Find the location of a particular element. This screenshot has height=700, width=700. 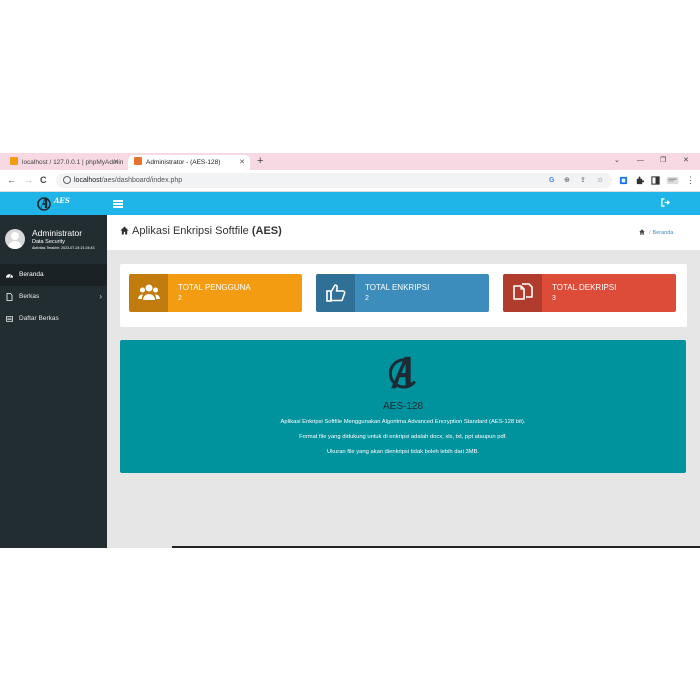

google-lens-icon: G is located at coordinates (551, 180).